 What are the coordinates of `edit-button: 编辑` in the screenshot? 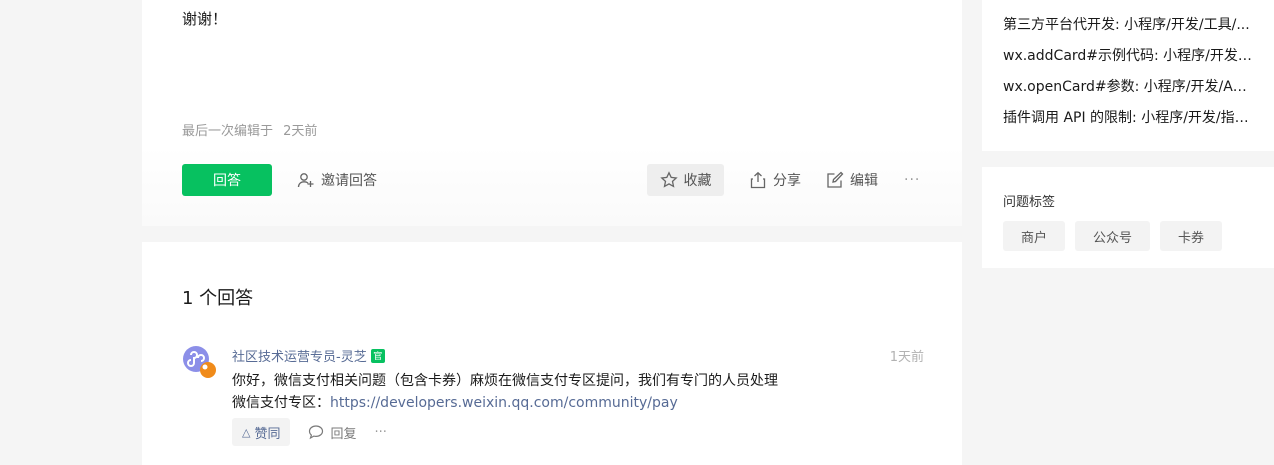 It's located at (852, 180).